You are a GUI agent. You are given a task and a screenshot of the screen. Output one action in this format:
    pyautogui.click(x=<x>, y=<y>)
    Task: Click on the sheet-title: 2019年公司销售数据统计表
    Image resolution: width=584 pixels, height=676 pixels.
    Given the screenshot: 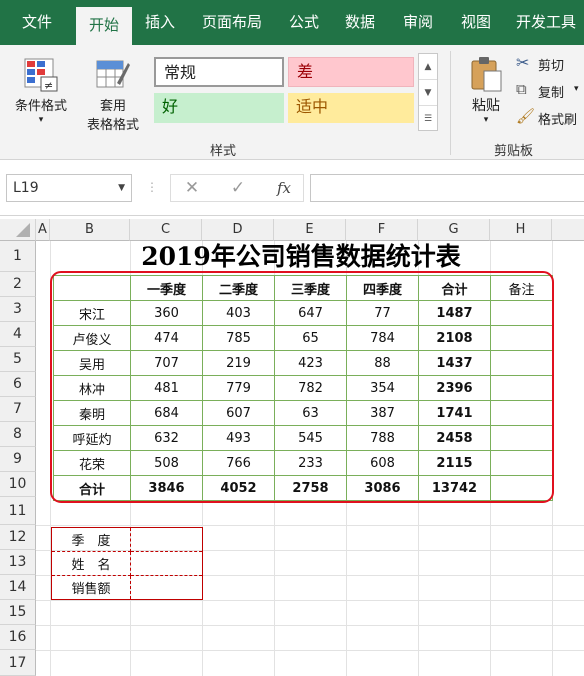 What is the action you would take?
    pyautogui.click(x=301, y=256)
    